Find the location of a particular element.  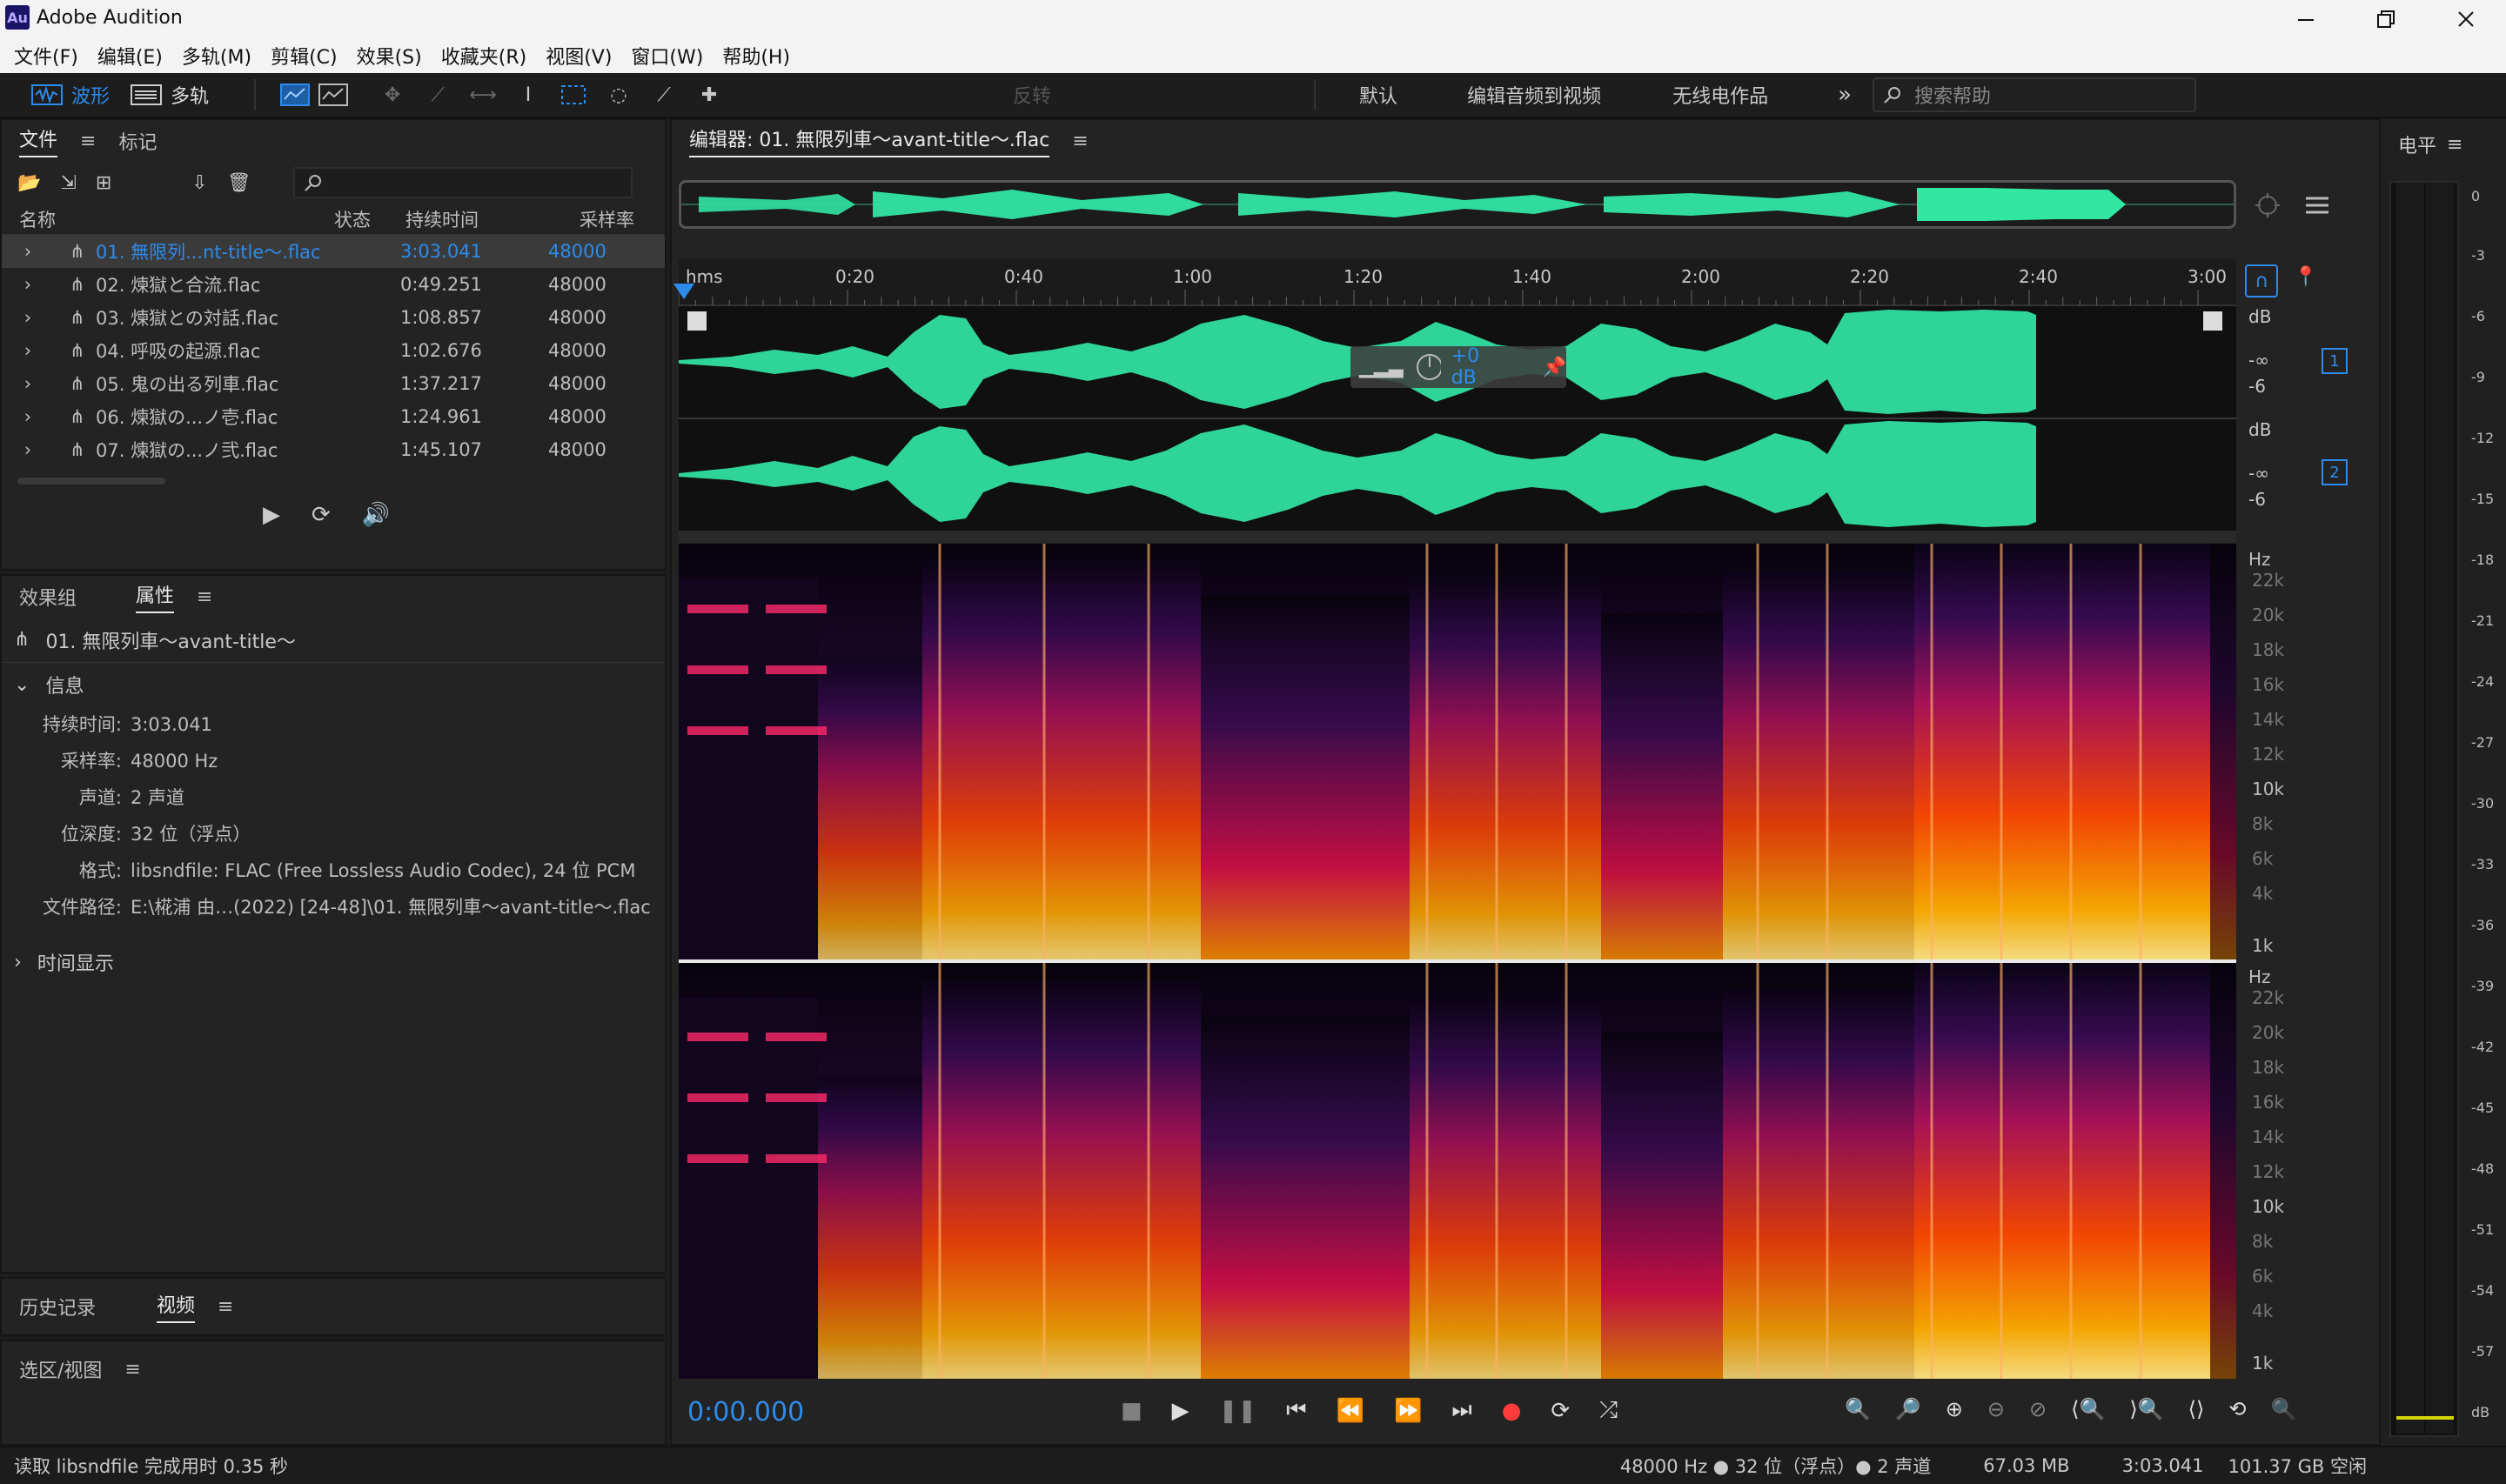

menu-favorites: 收藏夹(R) is located at coordinates (483, 56).